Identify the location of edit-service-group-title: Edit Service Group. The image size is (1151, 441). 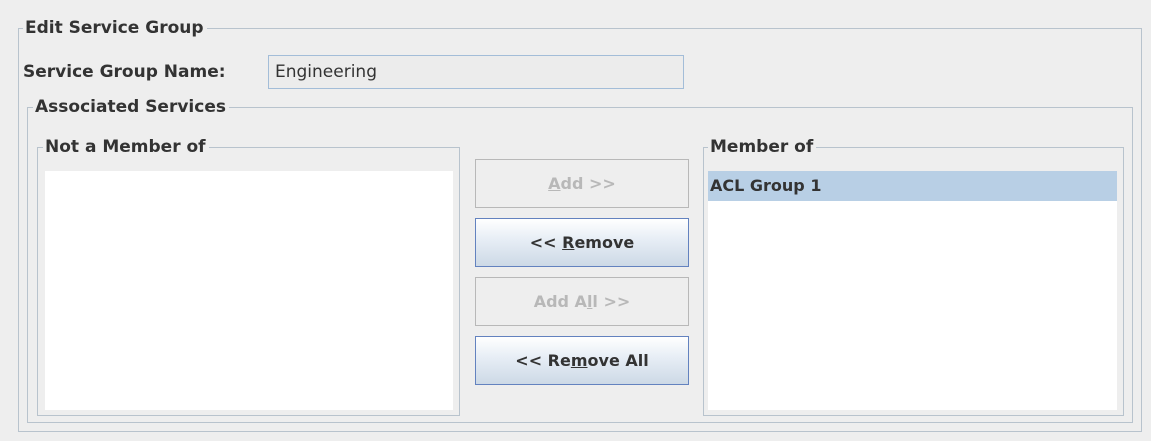
(115, 28).